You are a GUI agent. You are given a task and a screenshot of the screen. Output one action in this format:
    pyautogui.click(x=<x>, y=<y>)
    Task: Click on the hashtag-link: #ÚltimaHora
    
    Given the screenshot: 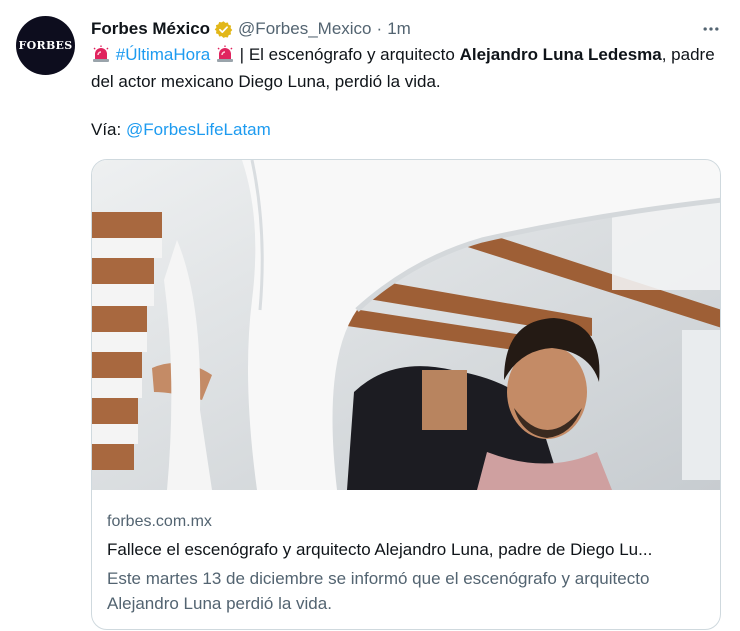 What is the action you would take?
    pyautogui.click(x=163, y=54)
    